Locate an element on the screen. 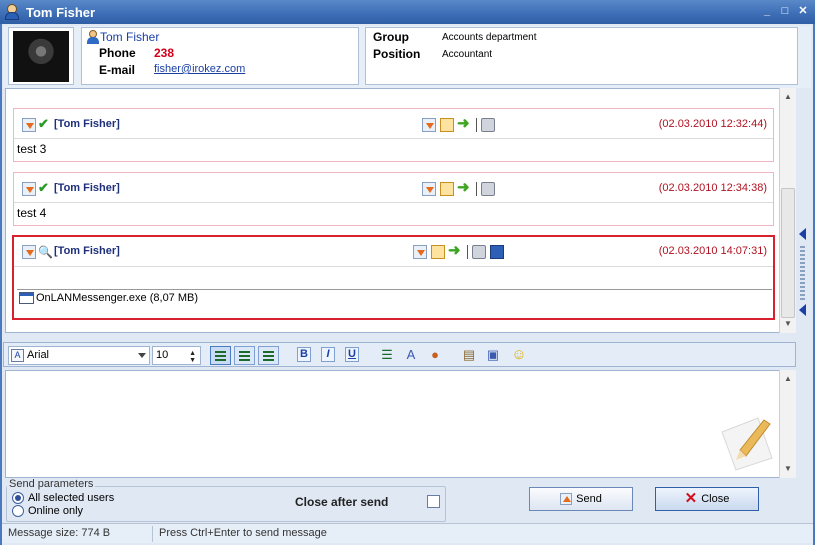 This screenshot has height=545, width=815. message-text: test 4 is located at coordinates (32, 213).